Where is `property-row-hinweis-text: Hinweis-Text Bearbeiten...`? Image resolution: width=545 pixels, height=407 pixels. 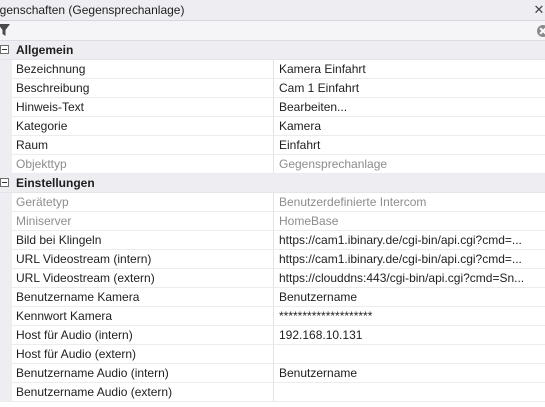
property-row-hinweis-text: Hinweis-Text Bearbeiten... is located at coordinates (272, 107).